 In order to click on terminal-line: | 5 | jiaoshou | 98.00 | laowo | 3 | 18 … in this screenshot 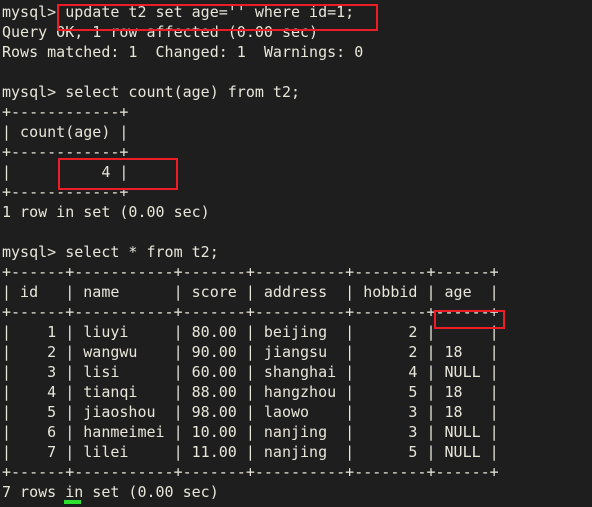, I will do `click(250, 412)`.